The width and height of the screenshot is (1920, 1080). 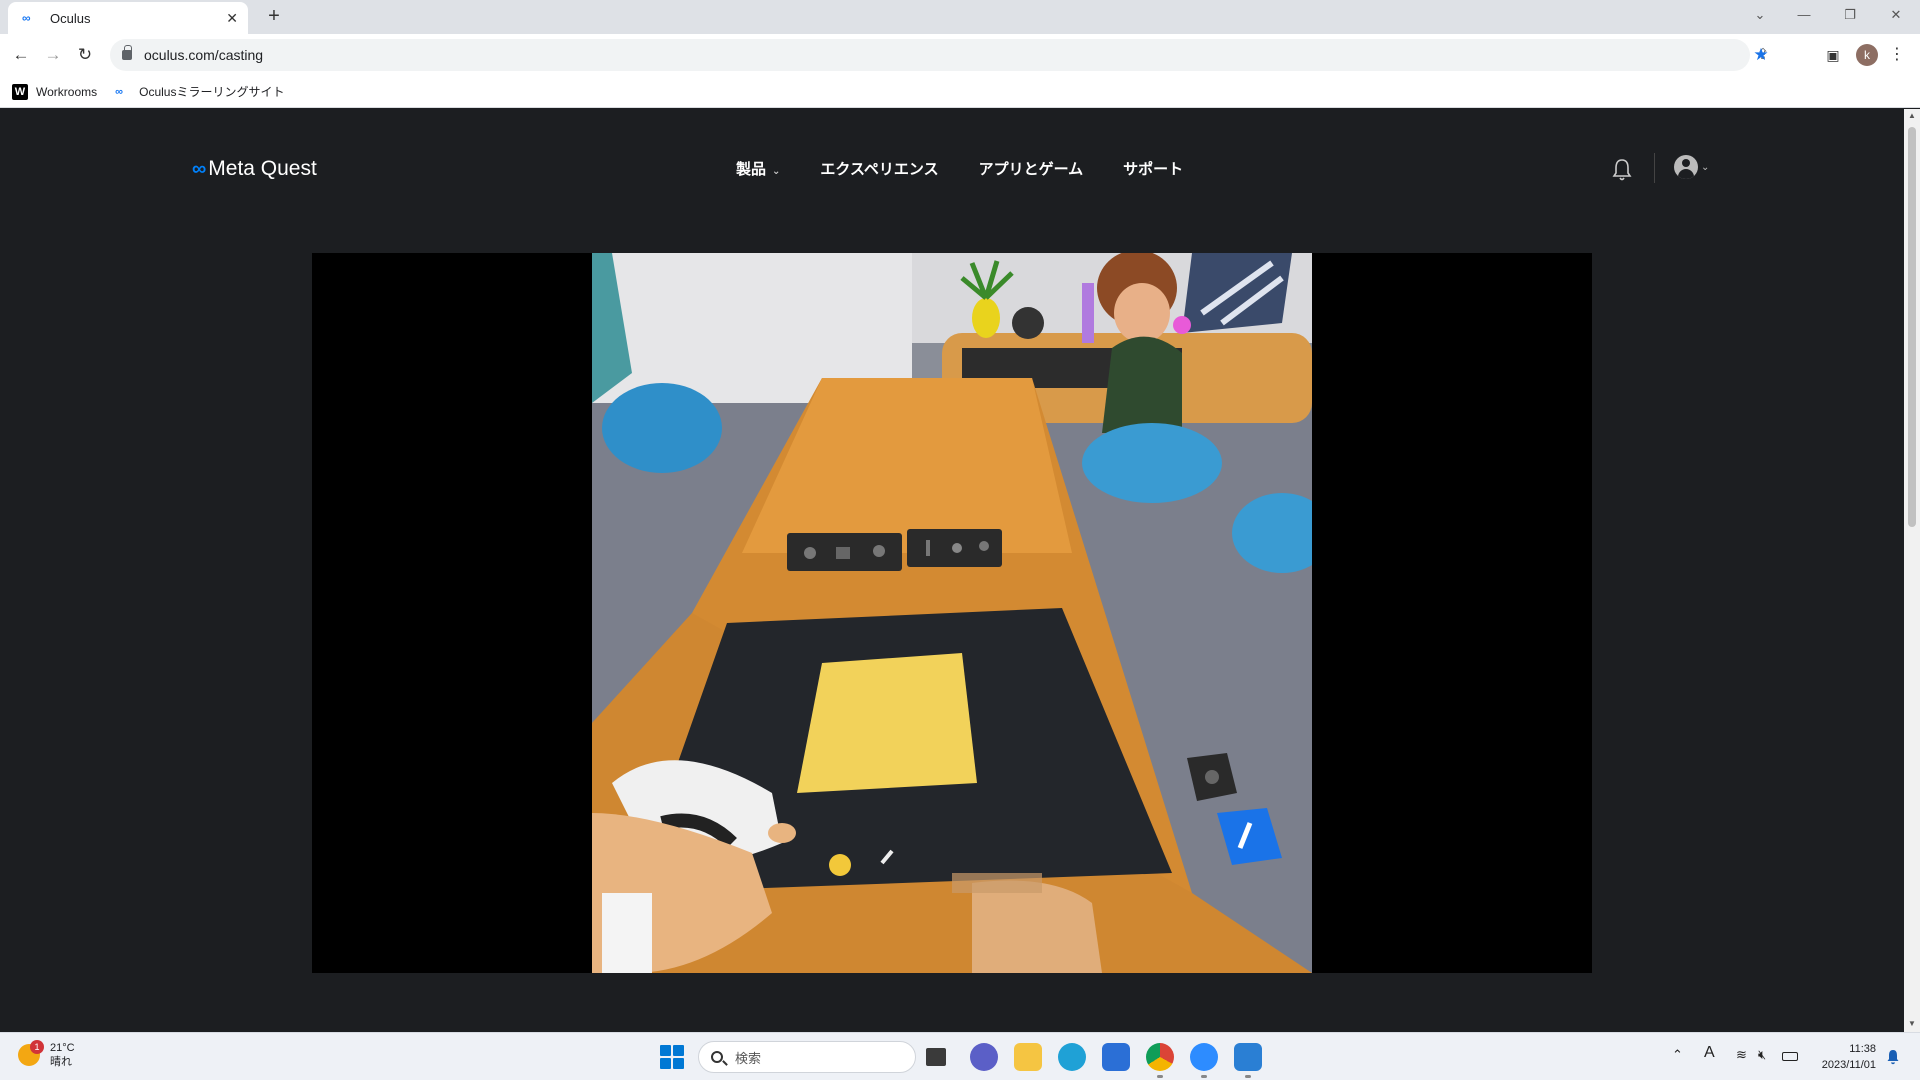 What do you see at coordinates (67, 91) in the screenshot?
I see `bookmark-label: Workrooms` at bounding box center [67, 91].